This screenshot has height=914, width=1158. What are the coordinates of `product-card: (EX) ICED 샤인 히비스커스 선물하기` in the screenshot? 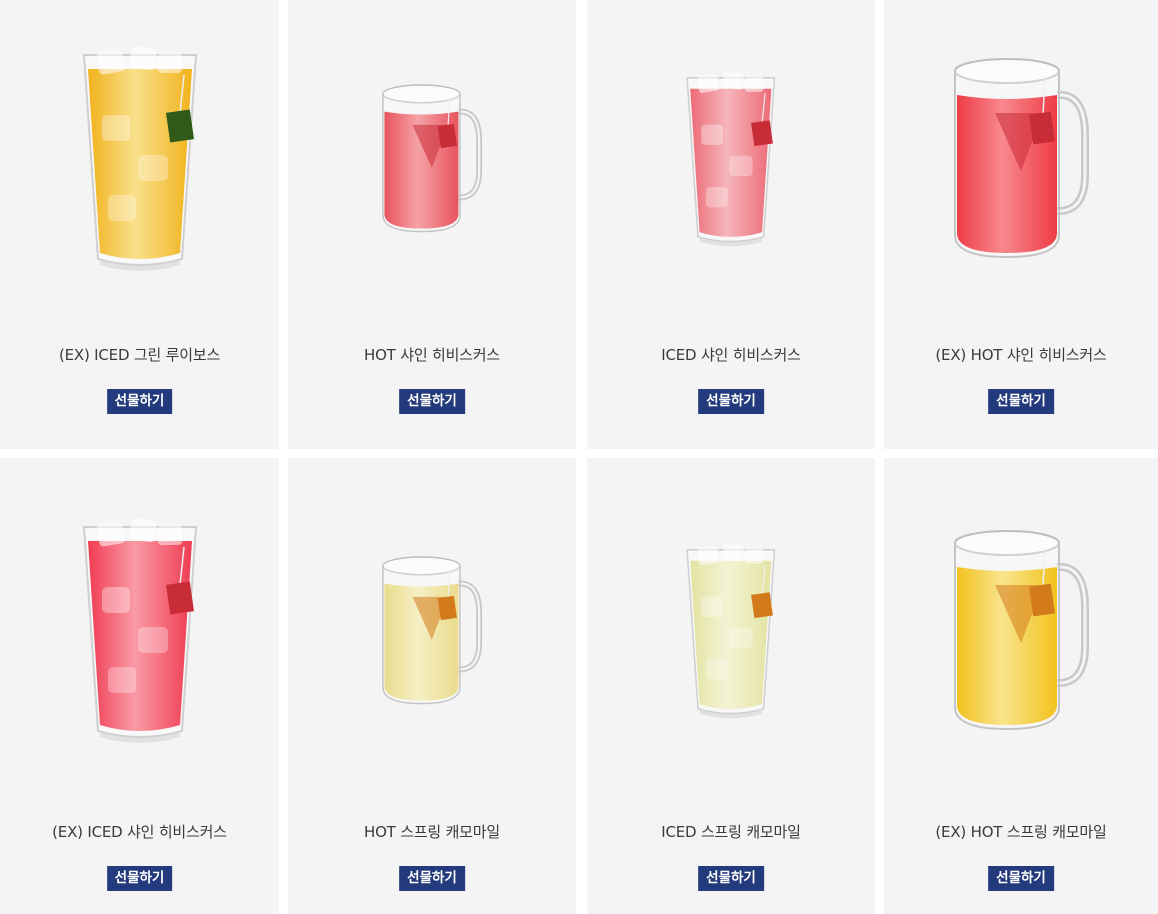 It's located at (139, 686).